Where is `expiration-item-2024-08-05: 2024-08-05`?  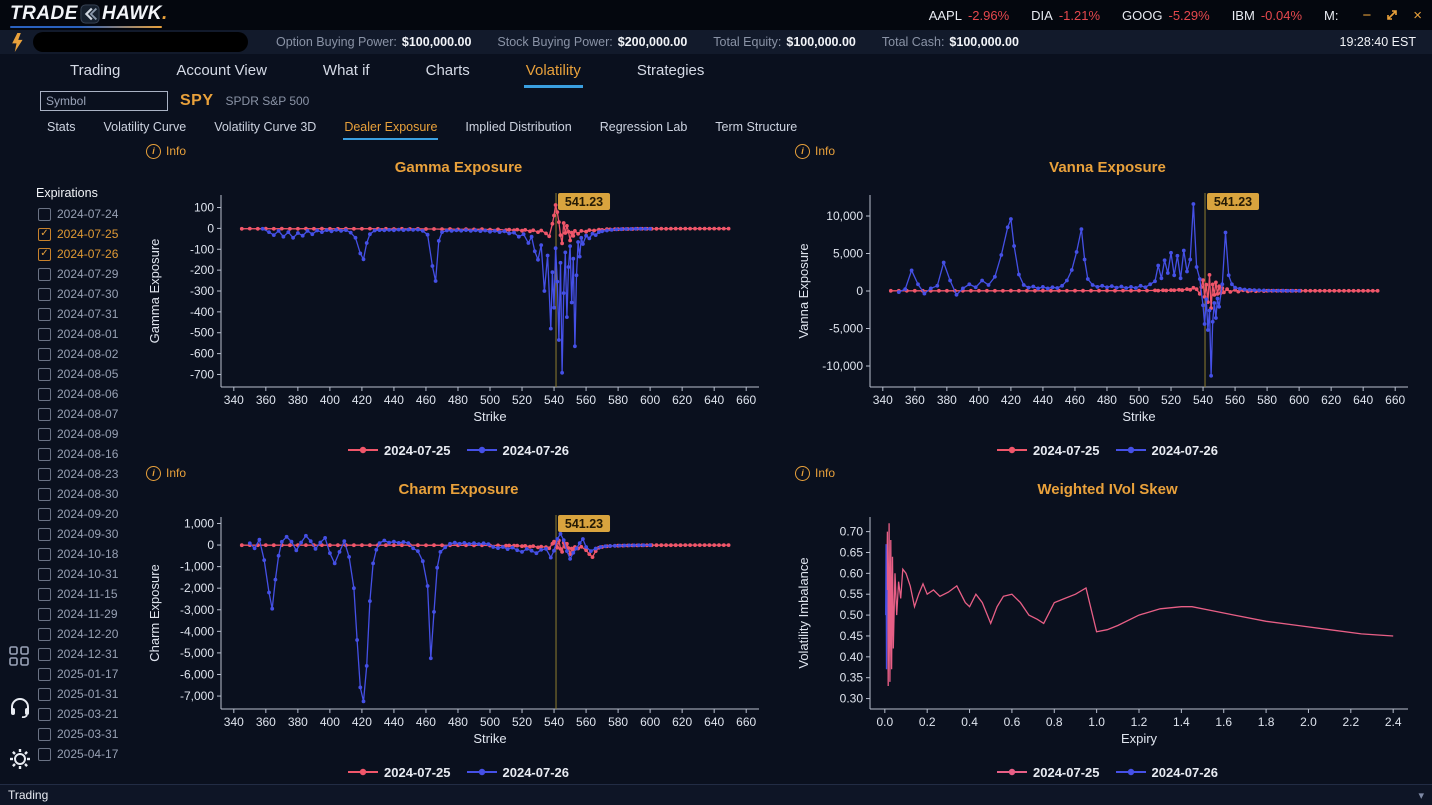
expiration-item-2024-08-05: 2024-08-05 is located at coordinates (86, 374).